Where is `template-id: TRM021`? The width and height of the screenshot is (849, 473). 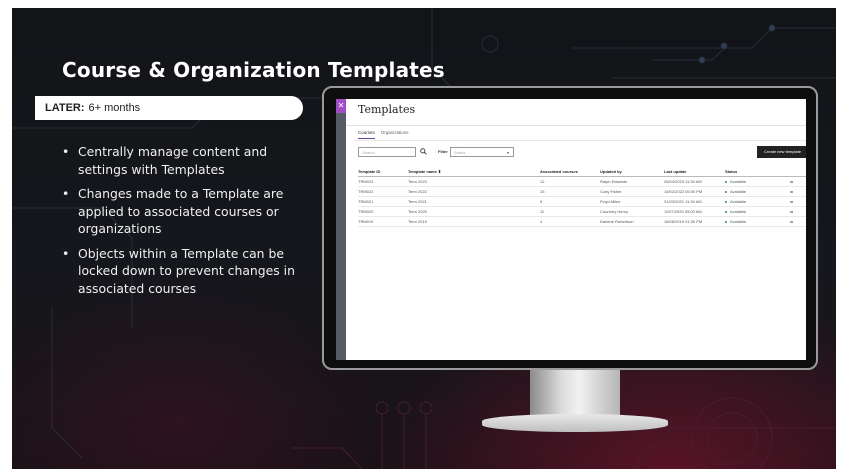 template-id: TRM021 is located at coordinates (366, 201).